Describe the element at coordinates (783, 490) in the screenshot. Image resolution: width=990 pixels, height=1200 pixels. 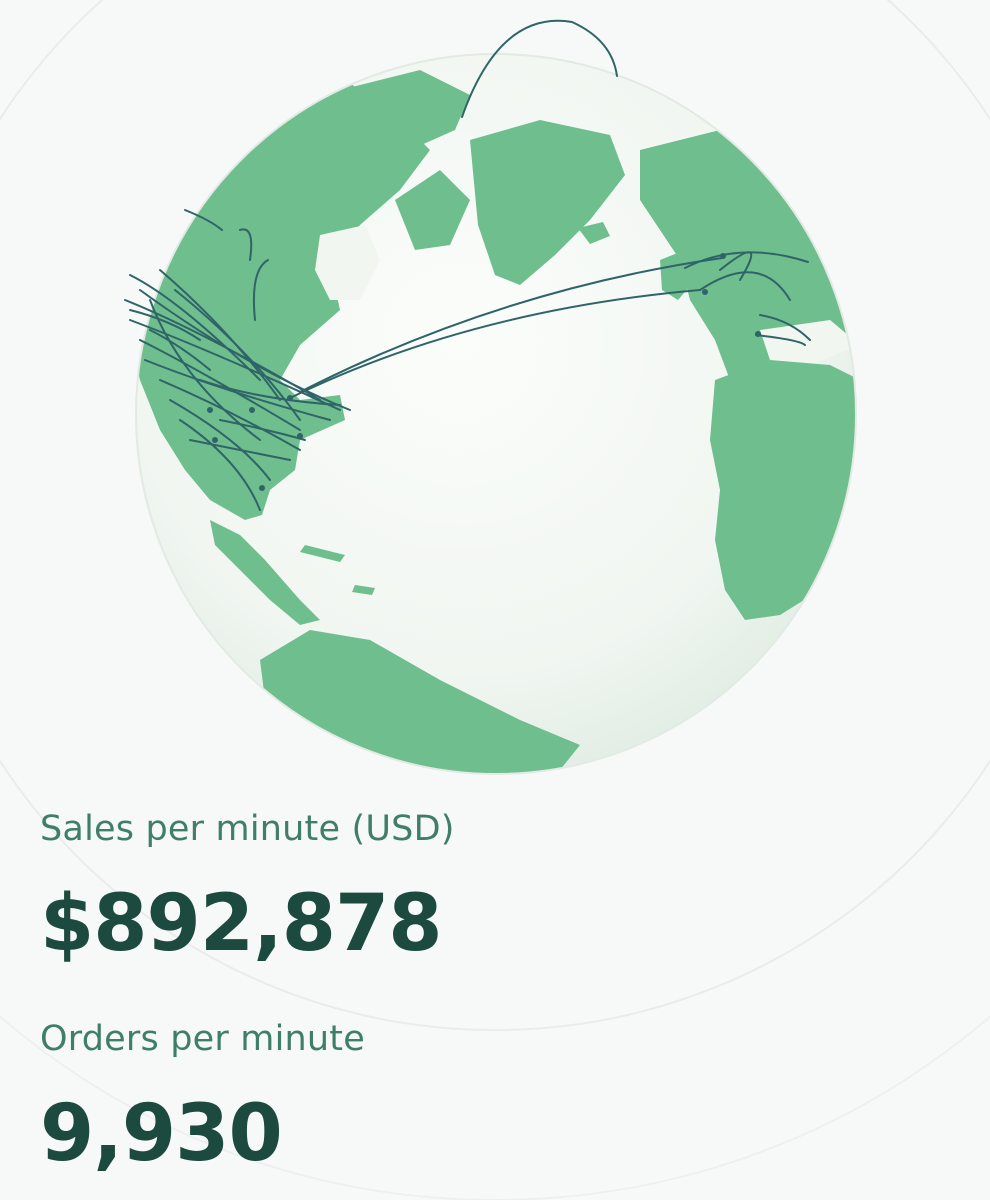
I see `landmass-africa` at that location.